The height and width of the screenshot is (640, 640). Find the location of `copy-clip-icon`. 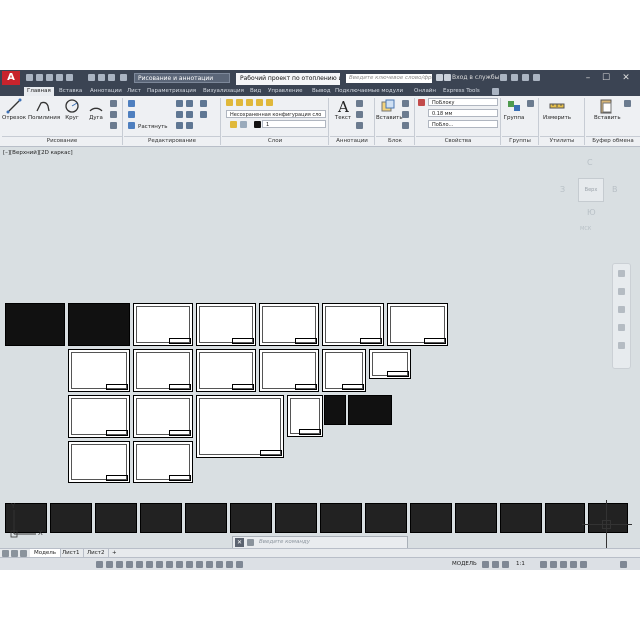

copy-clip-icon is located at coordinates (627, 103).